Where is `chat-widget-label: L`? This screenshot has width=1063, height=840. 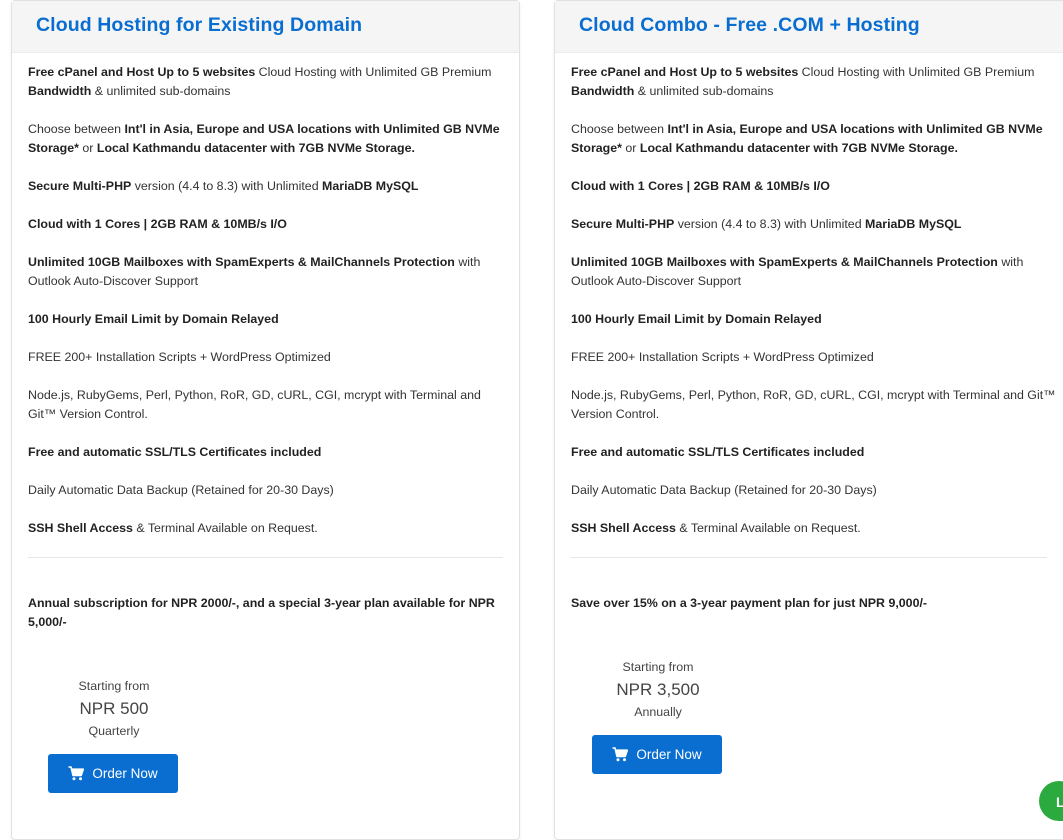 chat-widget-label: L is located at coordinates (1059, 802).